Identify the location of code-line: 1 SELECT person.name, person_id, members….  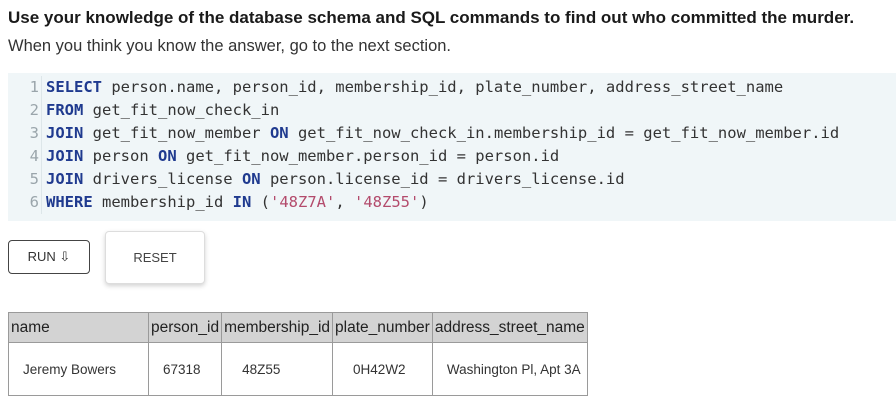
(395, 87).